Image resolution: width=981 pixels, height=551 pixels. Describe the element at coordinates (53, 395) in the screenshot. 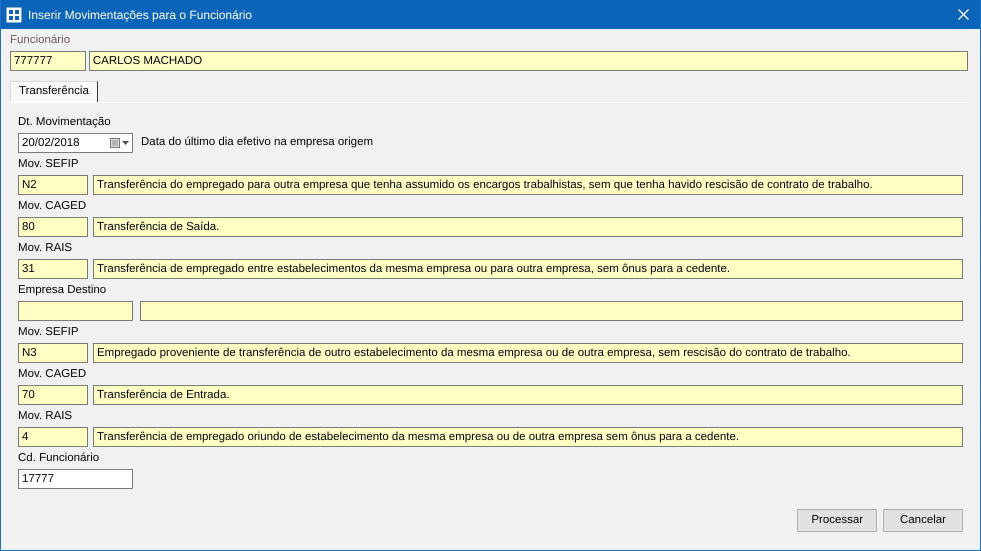

I see `code-field: 70` at that location.